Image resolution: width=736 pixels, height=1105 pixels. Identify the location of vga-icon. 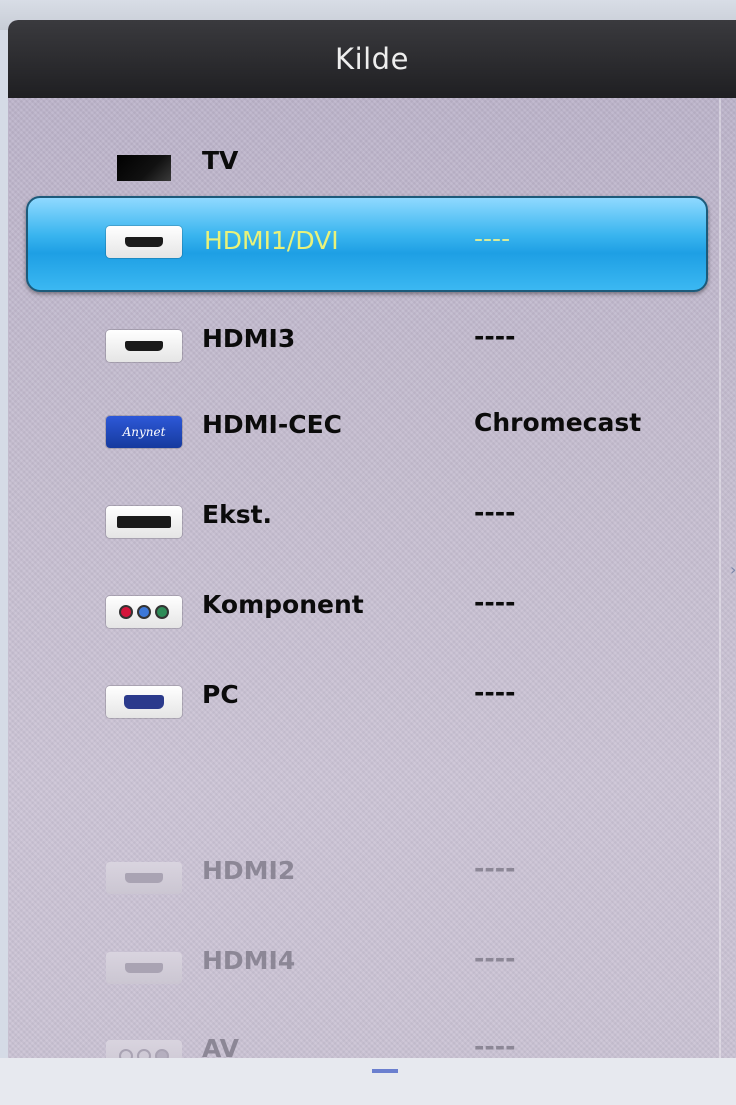
(144, 702).